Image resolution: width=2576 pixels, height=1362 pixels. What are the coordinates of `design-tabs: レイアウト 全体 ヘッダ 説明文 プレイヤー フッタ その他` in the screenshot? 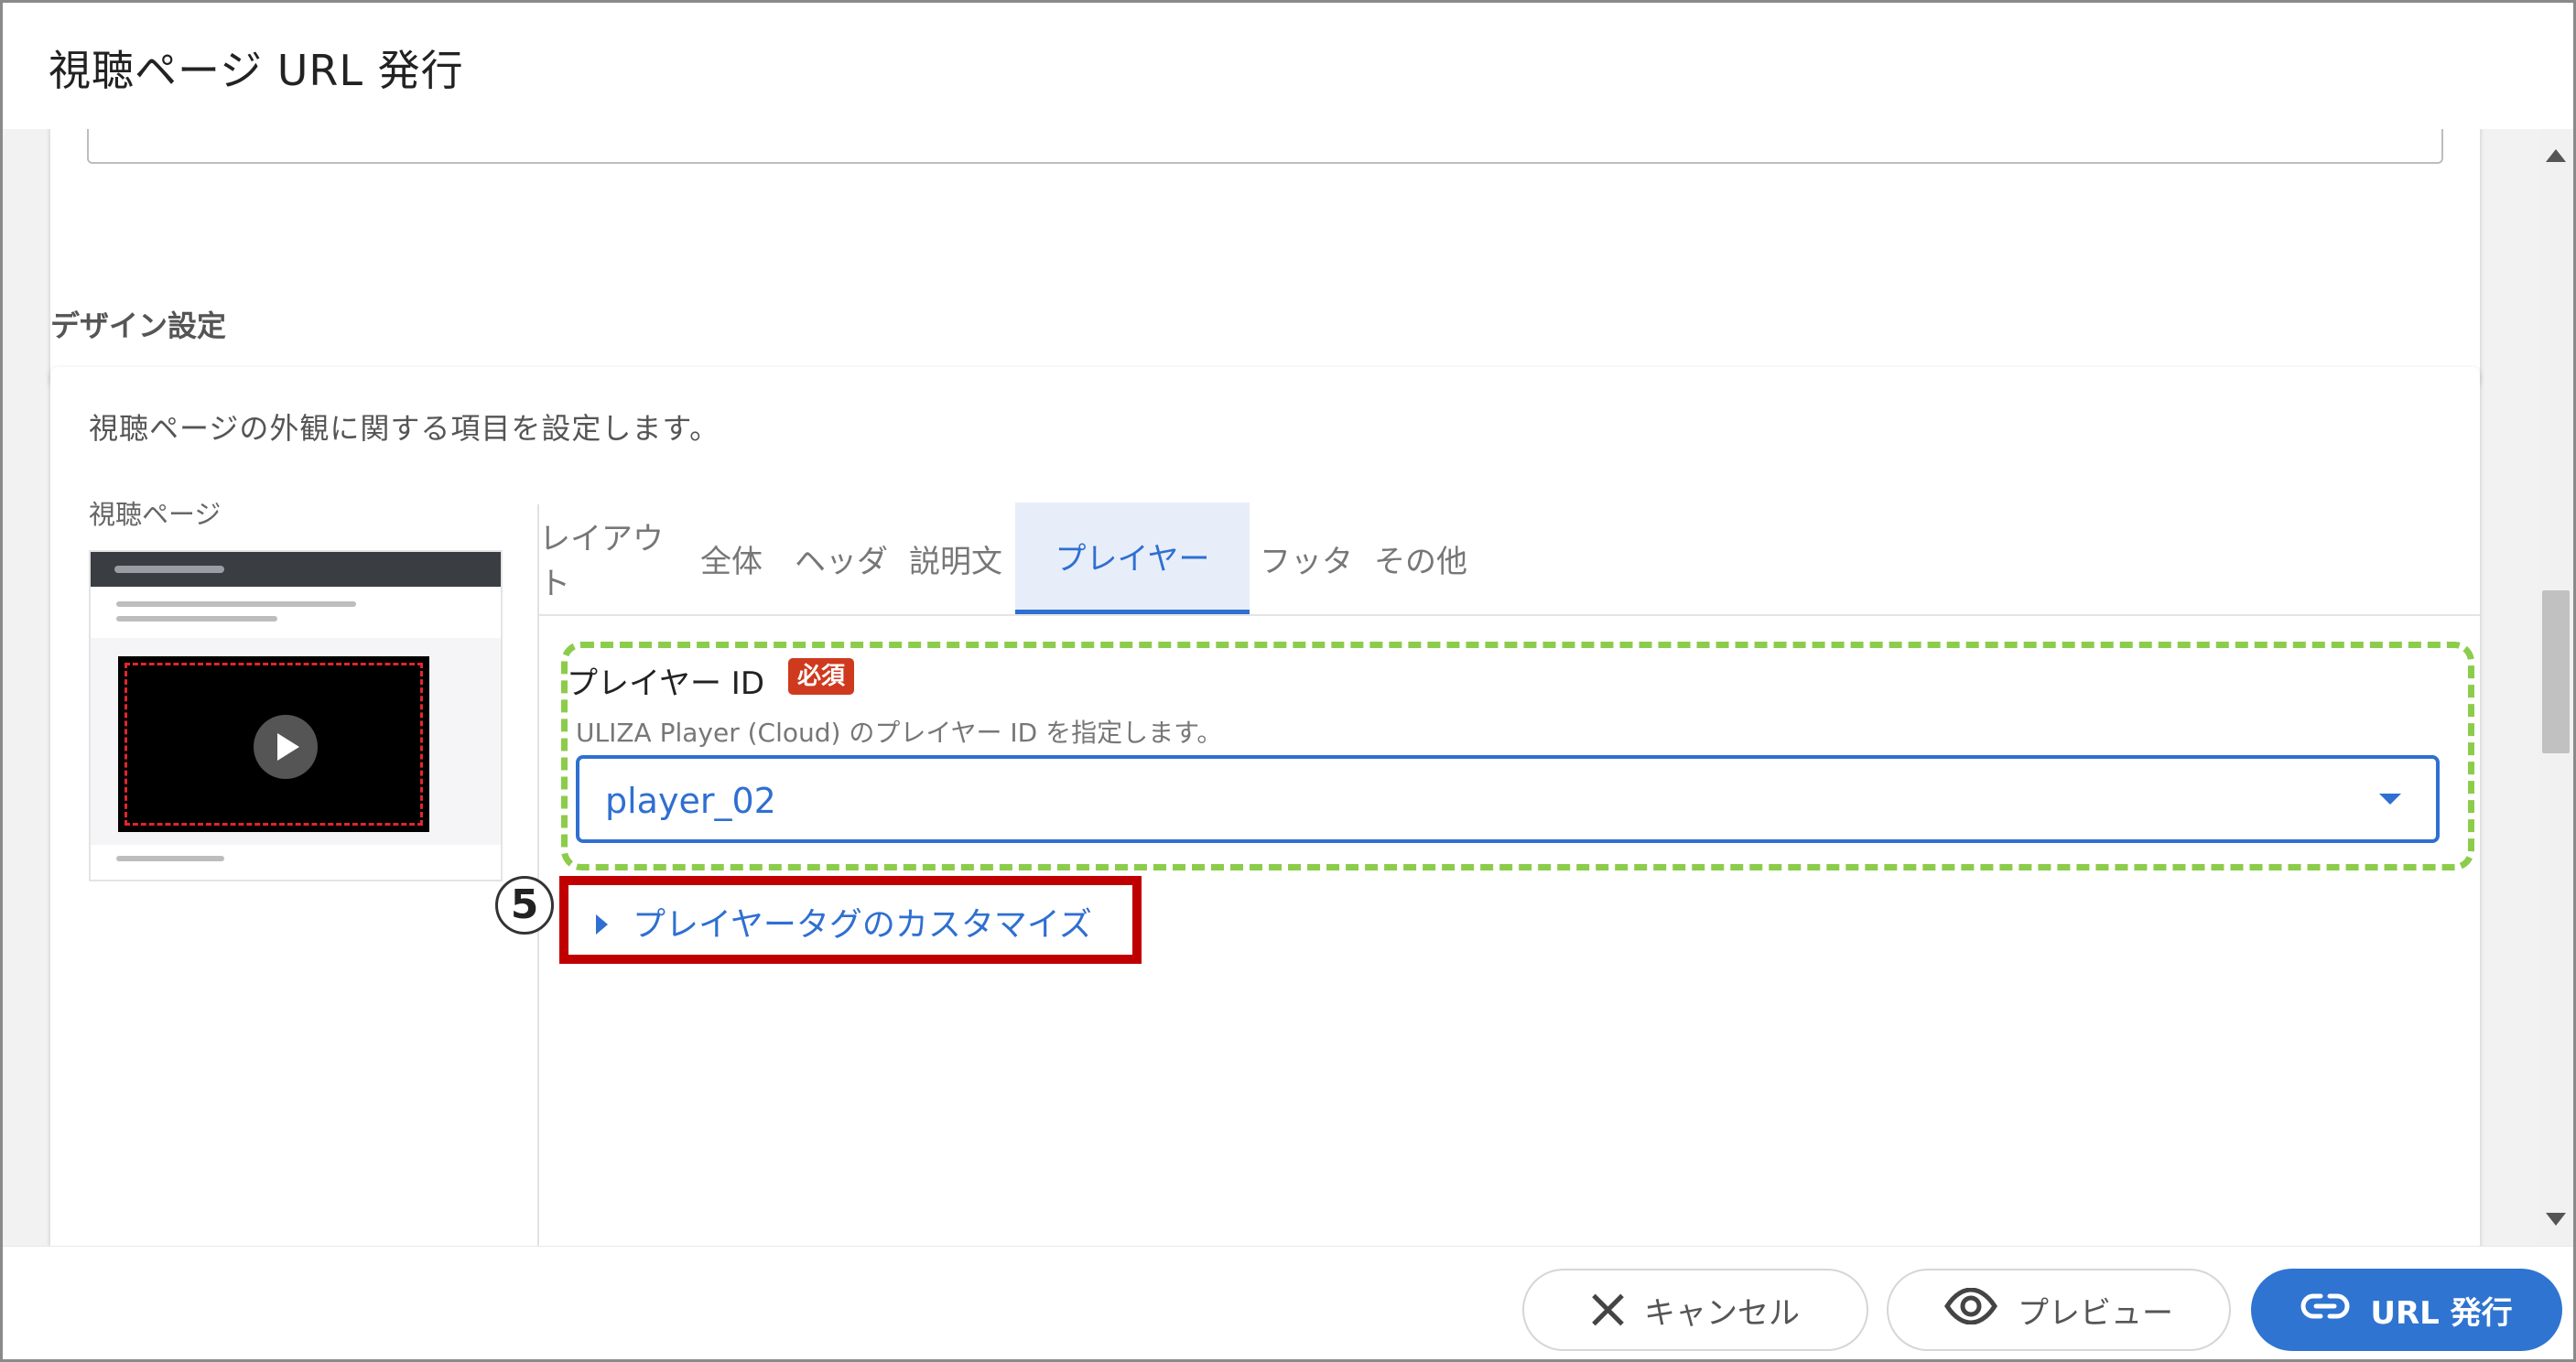 It's located at (1509, 559).